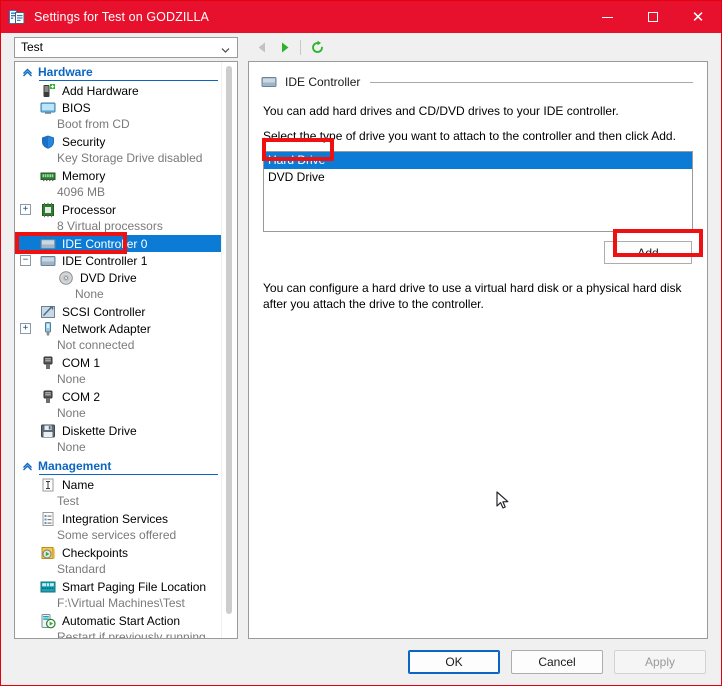  Describe the element at coordinates (81, 569) in the screenshot. I see `sidebar-item-sublabel: Standard` at that location.